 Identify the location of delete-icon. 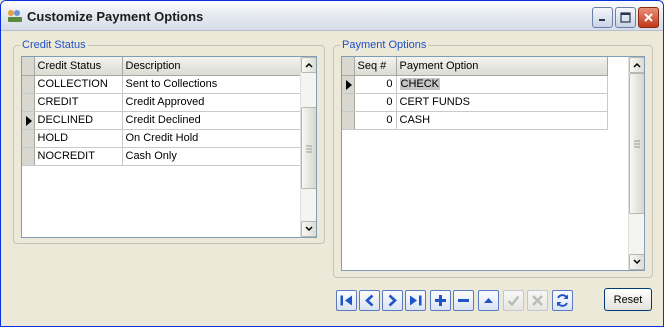
(463, 300).